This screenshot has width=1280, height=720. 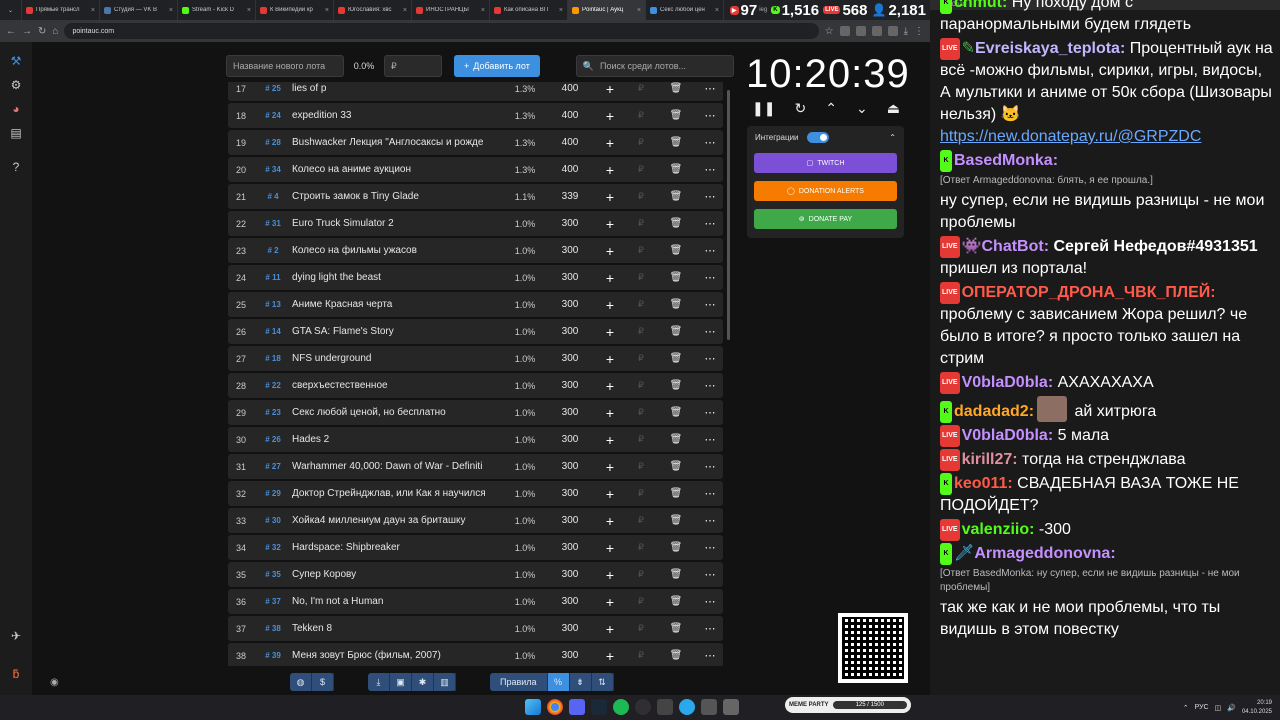 What do you see at coordinates (273, 115) in the screenshot?
I see `lot-id: # 24` at bounding box center [273, 115].